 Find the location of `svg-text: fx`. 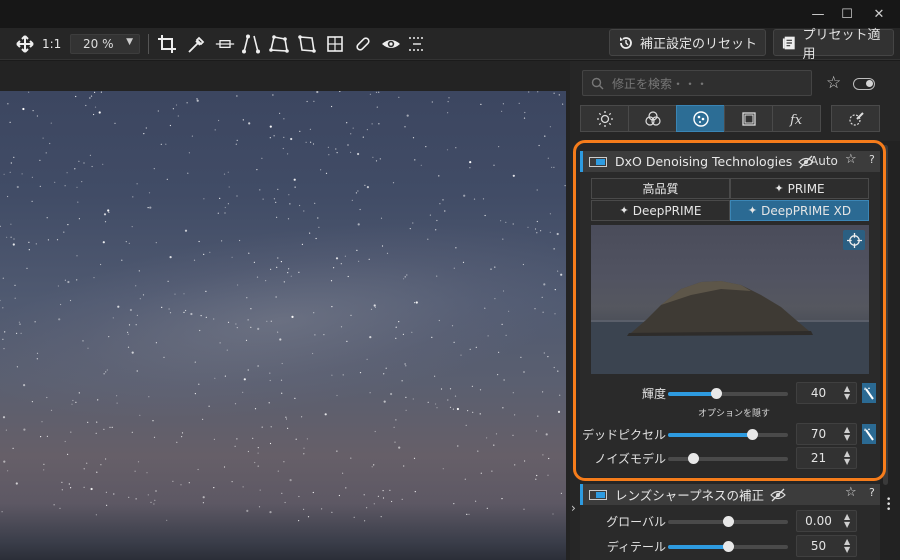

svg-text: fx is located at coordinates (796, 120).